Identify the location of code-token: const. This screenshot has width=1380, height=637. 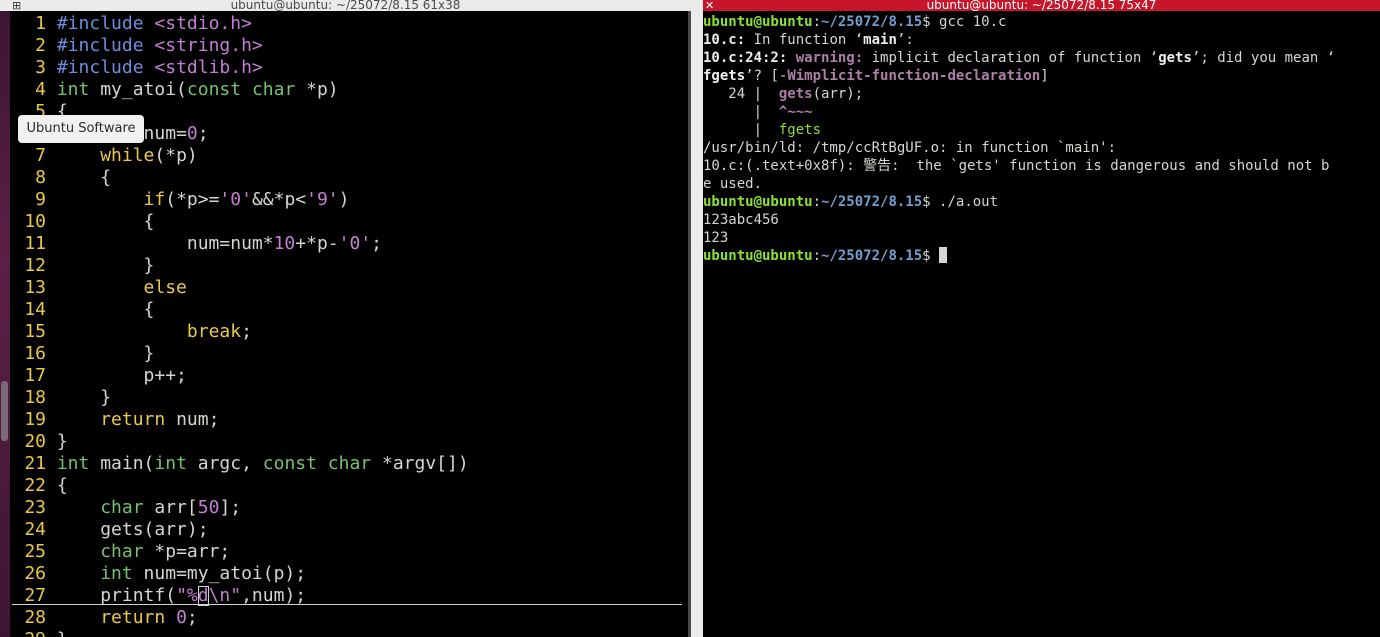
(289, 463).